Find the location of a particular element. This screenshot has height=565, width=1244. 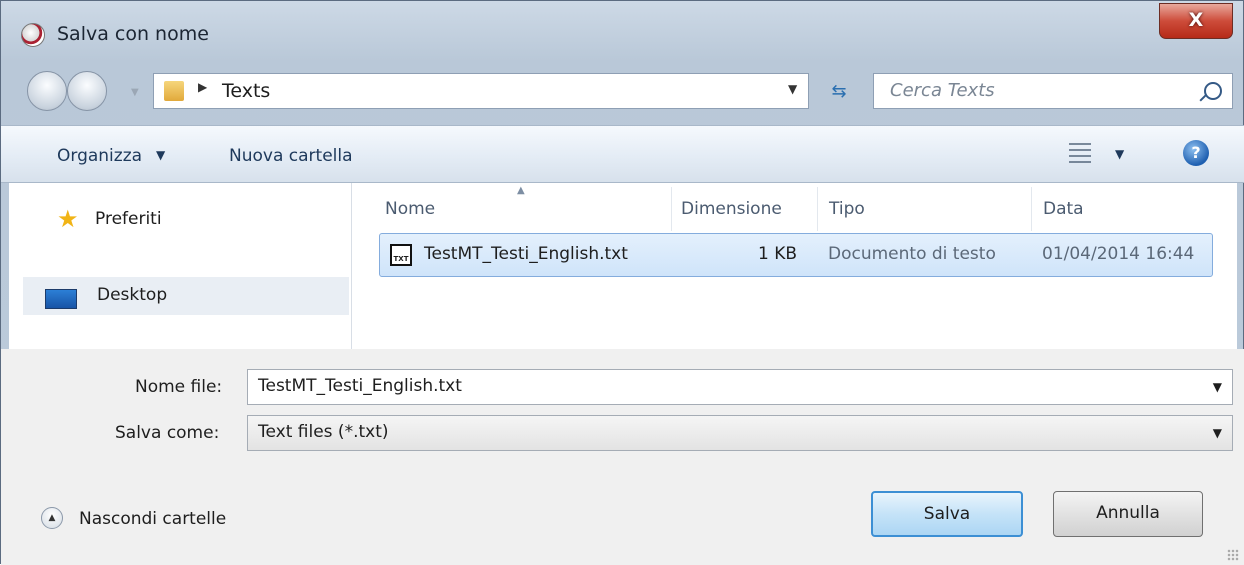

history-dropdown-icon: ▼ is located at coordinates (135, 92).